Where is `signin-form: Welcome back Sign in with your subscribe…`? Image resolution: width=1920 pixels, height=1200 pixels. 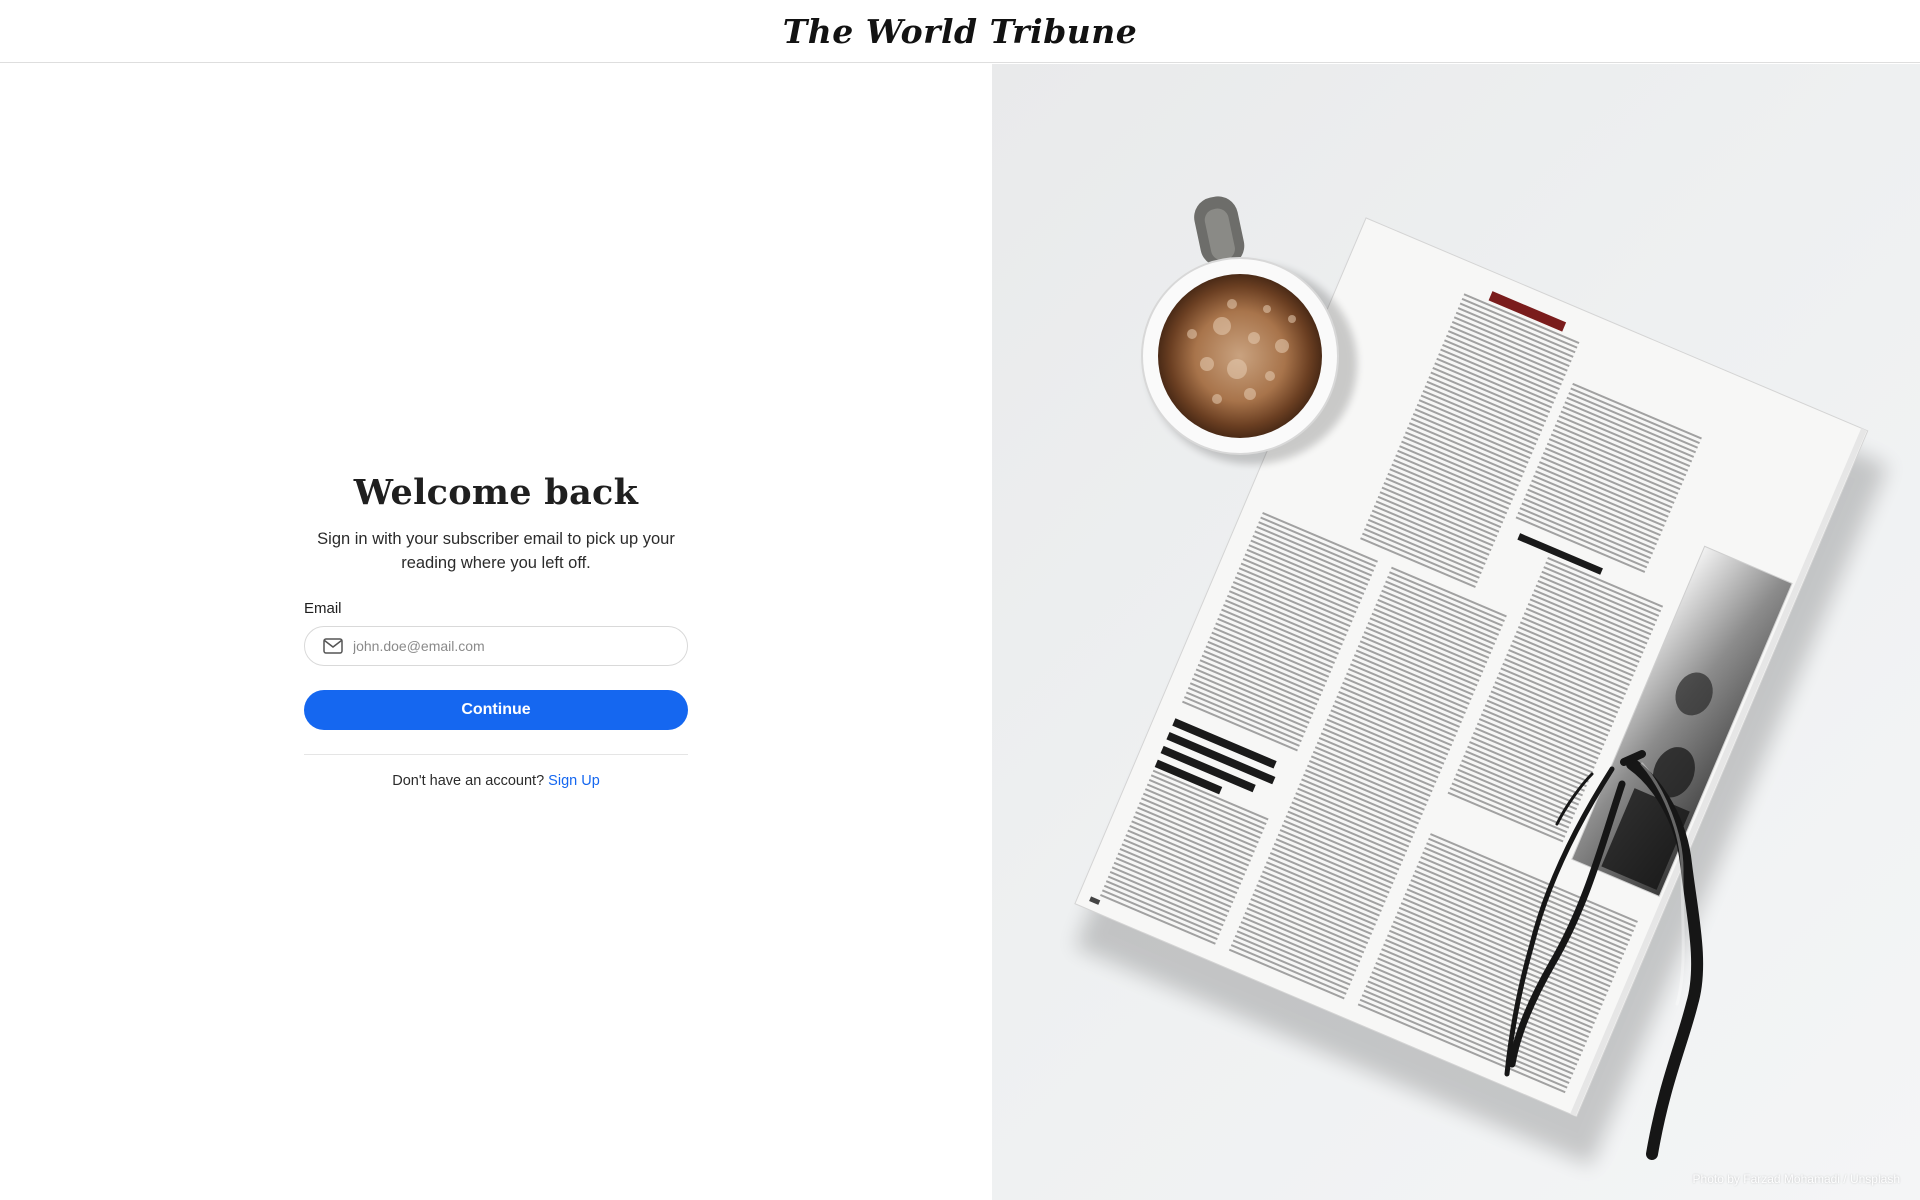
signin-form: Welcome back Sign in with your subscribe… is located at coordinates (496, 630).